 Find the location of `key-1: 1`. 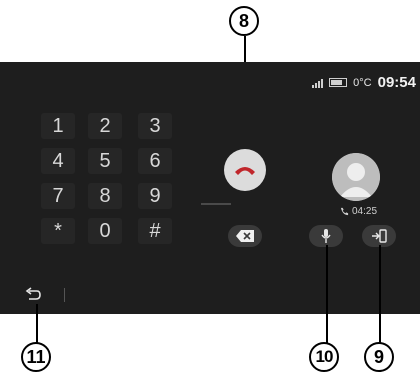

key-1: 1 is located at coordinates (58, 126).